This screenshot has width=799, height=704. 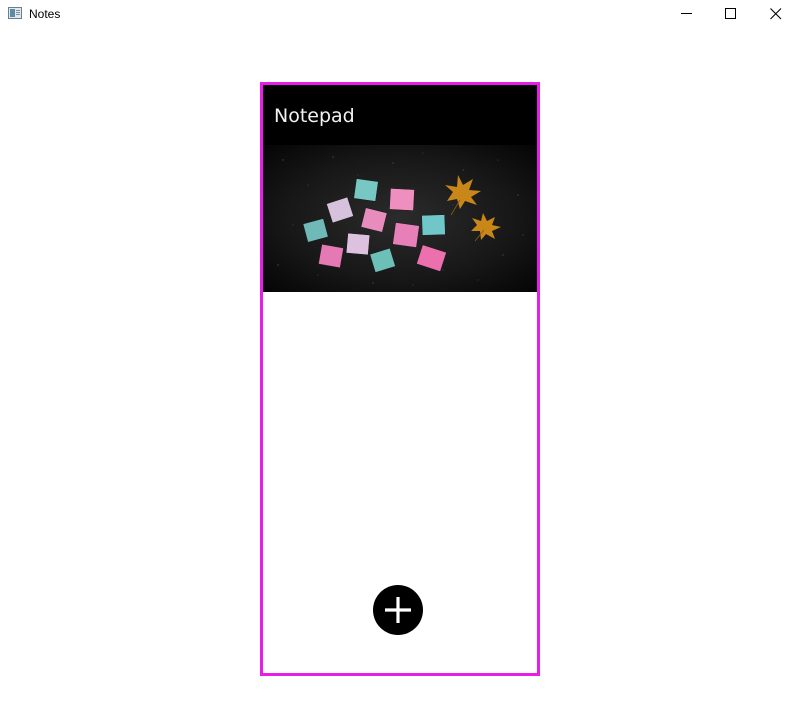 What do you see at coordinates (399, 14) in the screenshot?
I see `title-bar: Notes` at bounding box center [399, 14].